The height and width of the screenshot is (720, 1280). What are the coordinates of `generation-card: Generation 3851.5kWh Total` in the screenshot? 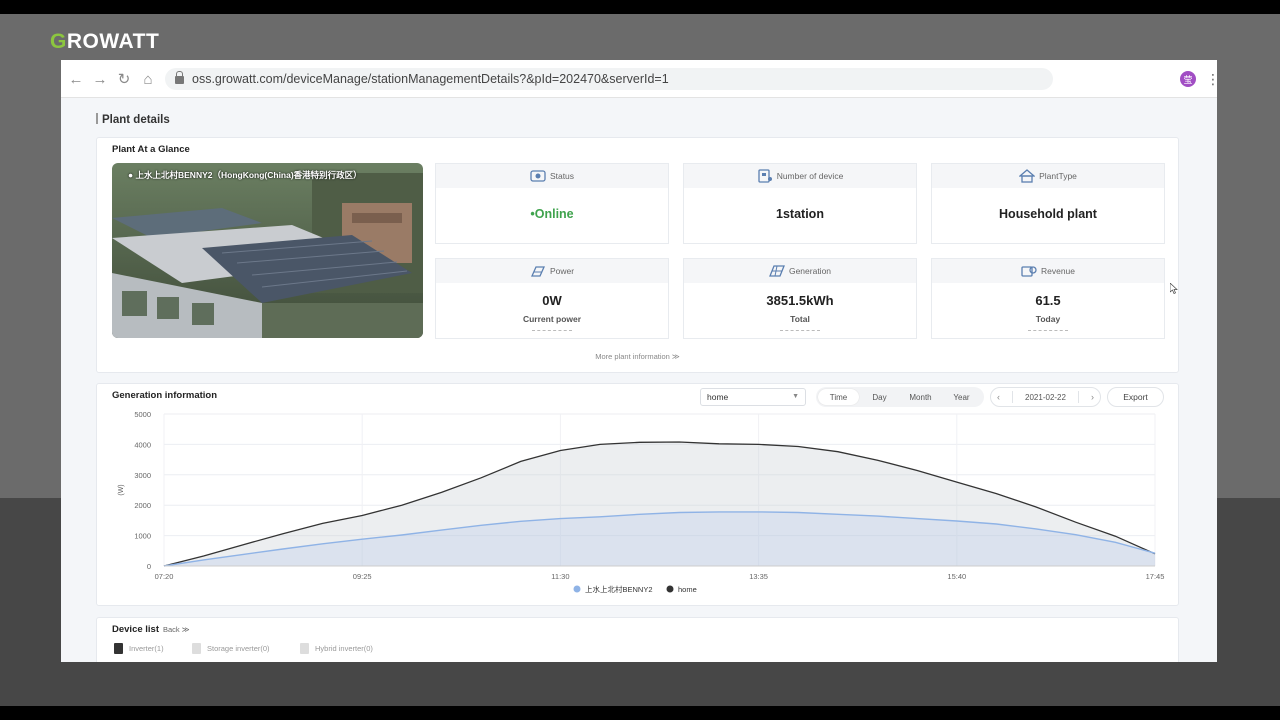 It's located at (800, 298).